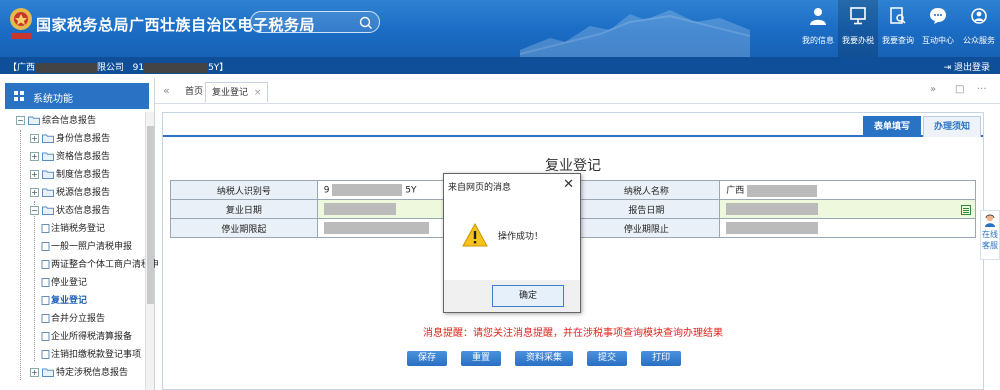  Describe the element at coordinates (971, 68) in the screenshot. I see `logout-label: 退出登录` at that location.